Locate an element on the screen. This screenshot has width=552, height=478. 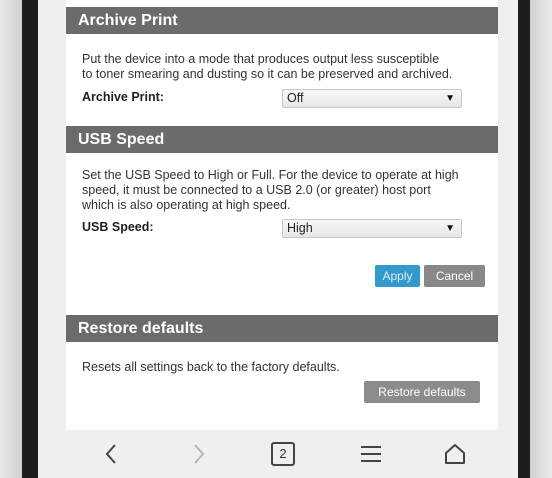
browser-nav-bar: 2 is located at coordinates (278, 454).